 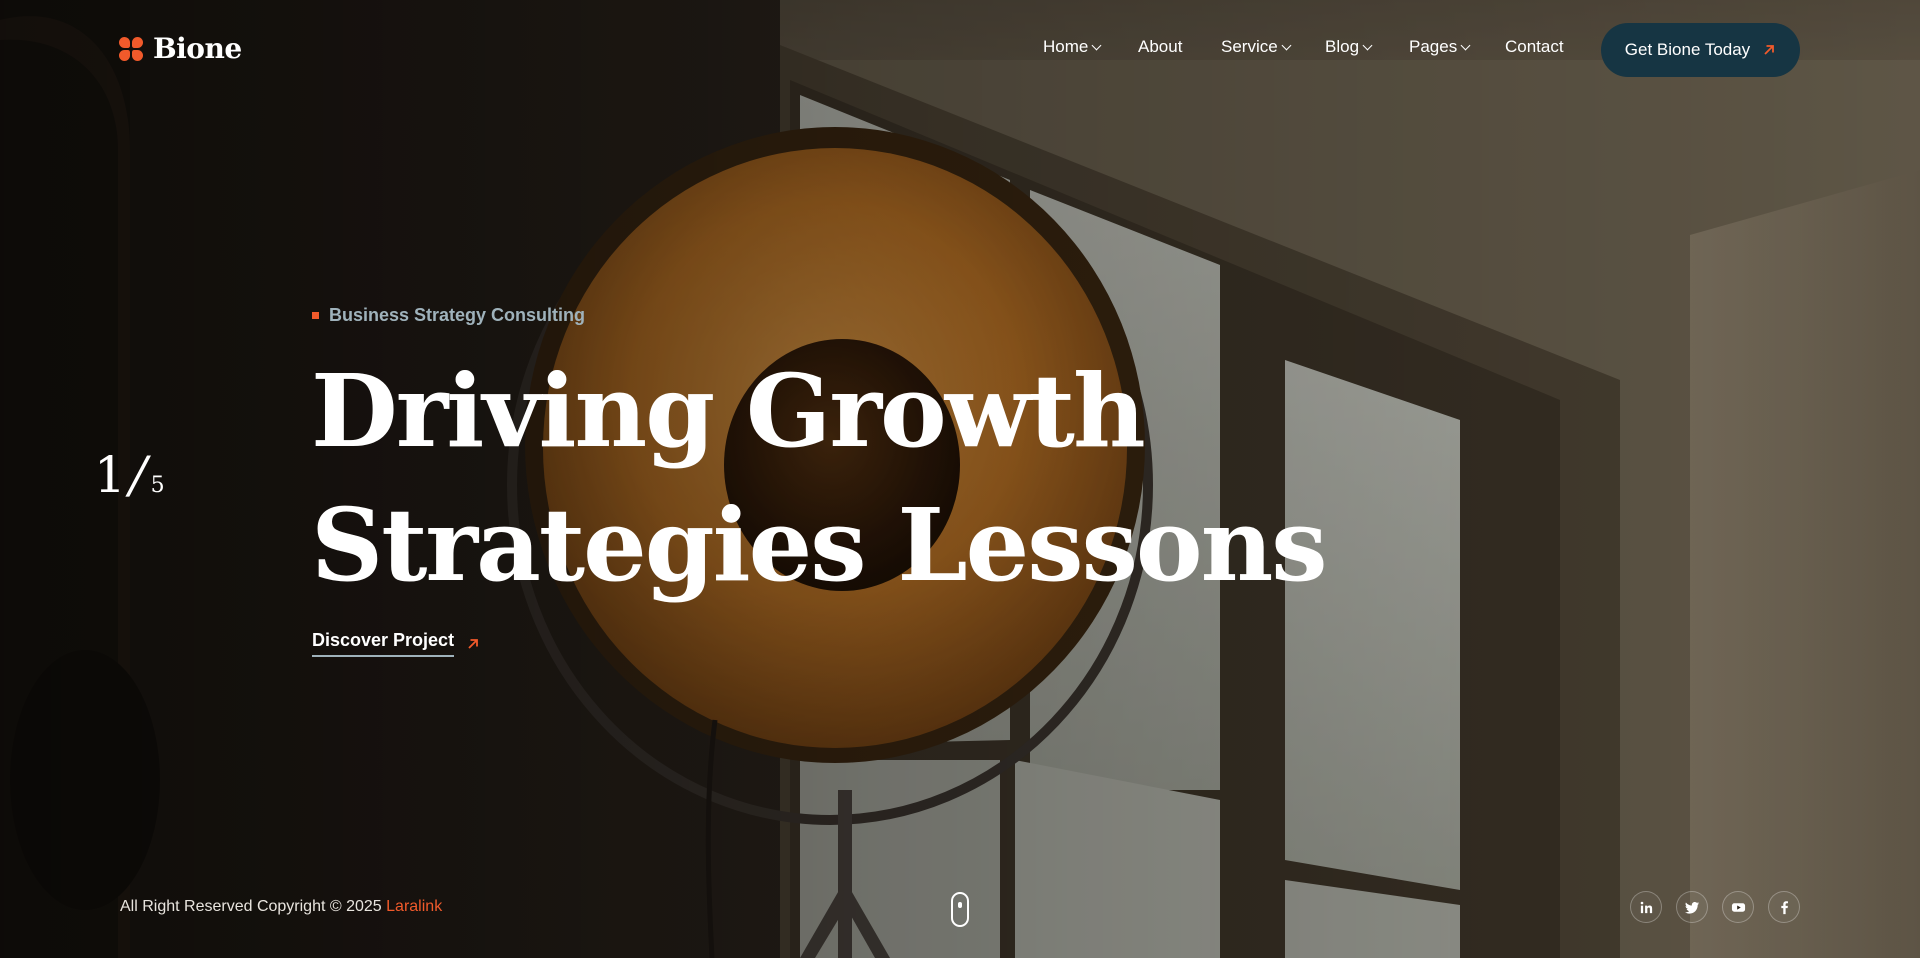 I want to click on nav-item-pages: Pages, so click(x=1440, y=47).